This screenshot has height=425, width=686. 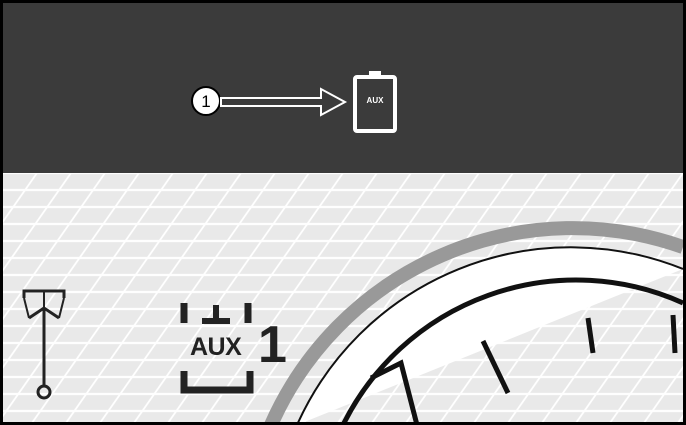 What do you see at coordinates (272, 345) in the screenshot?
I see `aux-number: 1` at bounding box center [272, 345].